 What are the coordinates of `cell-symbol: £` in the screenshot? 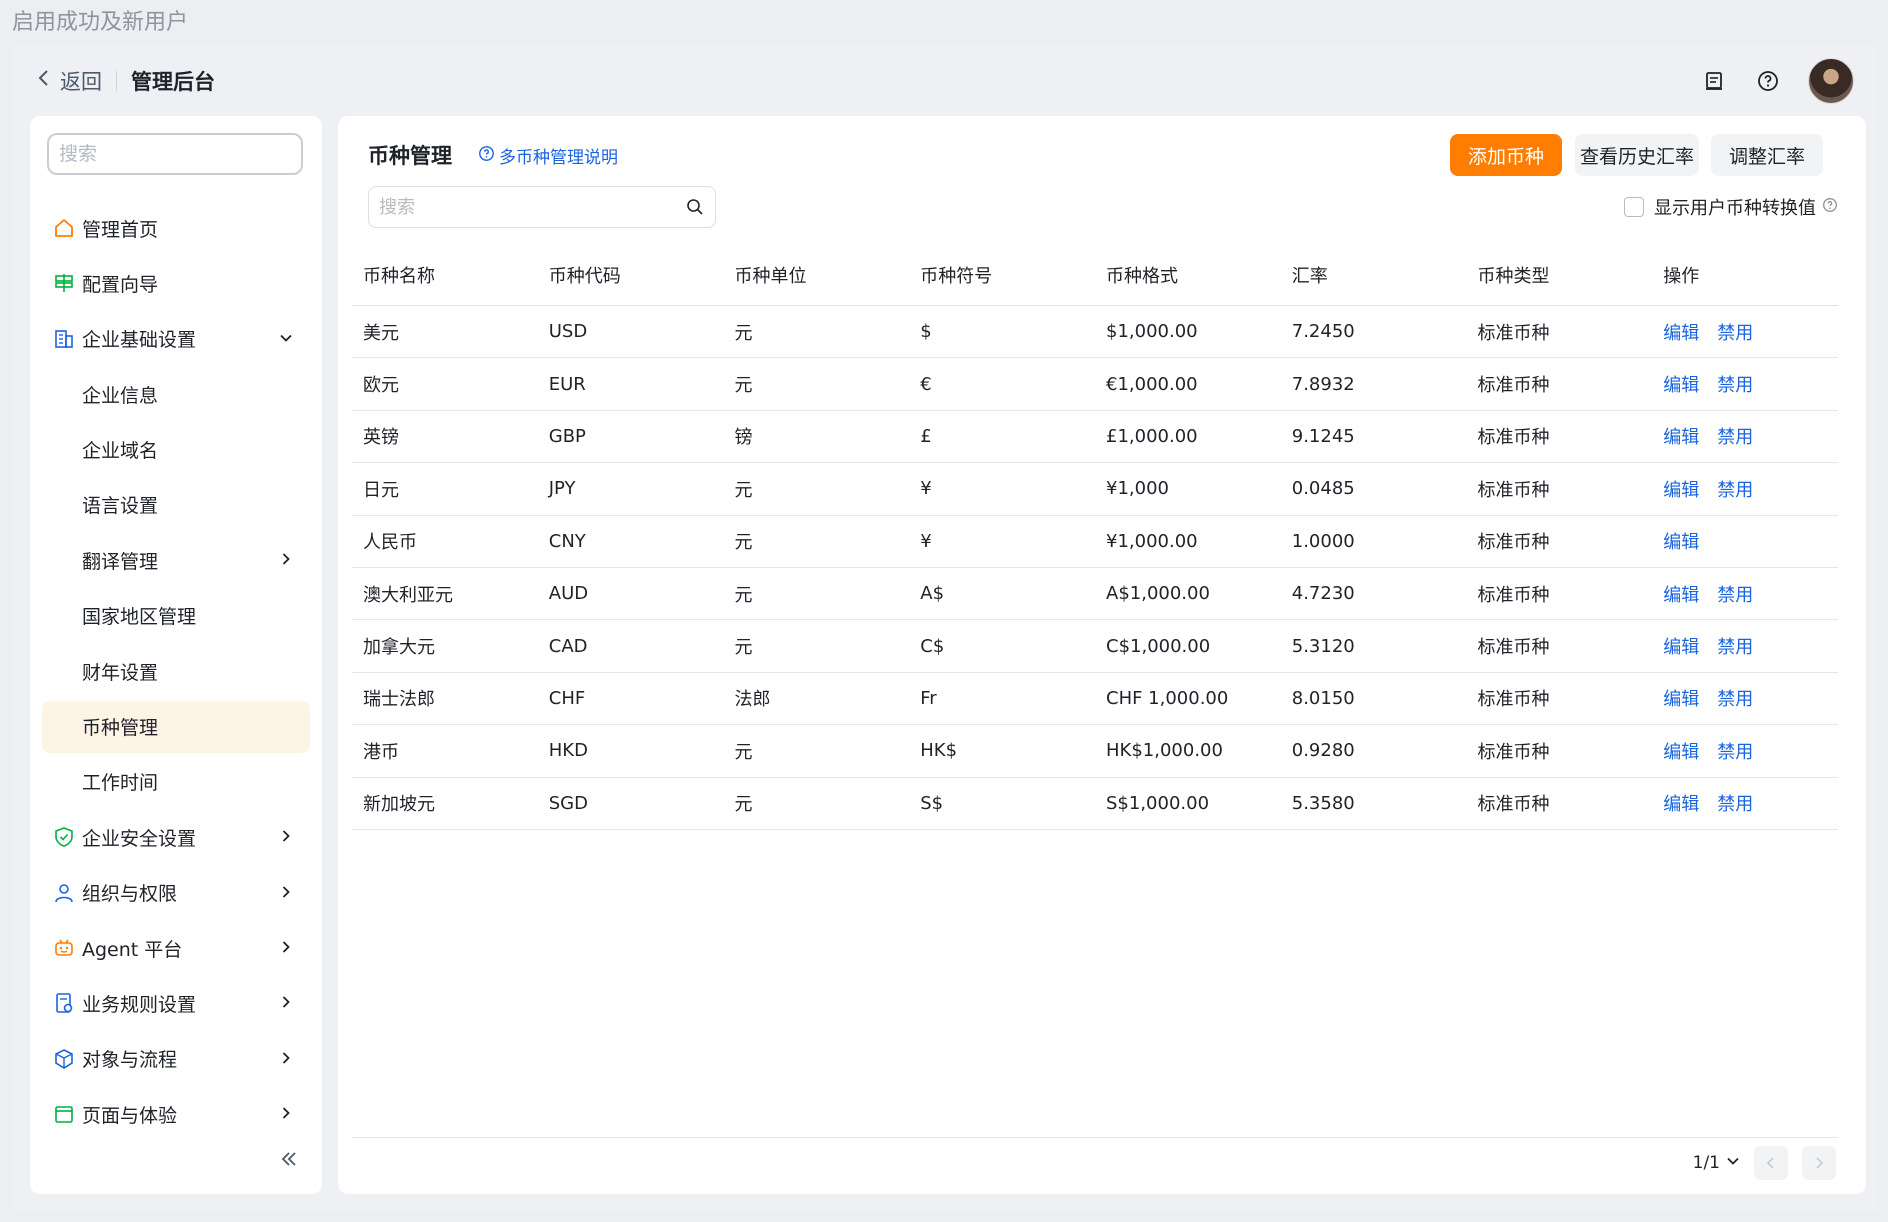 It's located at (926, 436).